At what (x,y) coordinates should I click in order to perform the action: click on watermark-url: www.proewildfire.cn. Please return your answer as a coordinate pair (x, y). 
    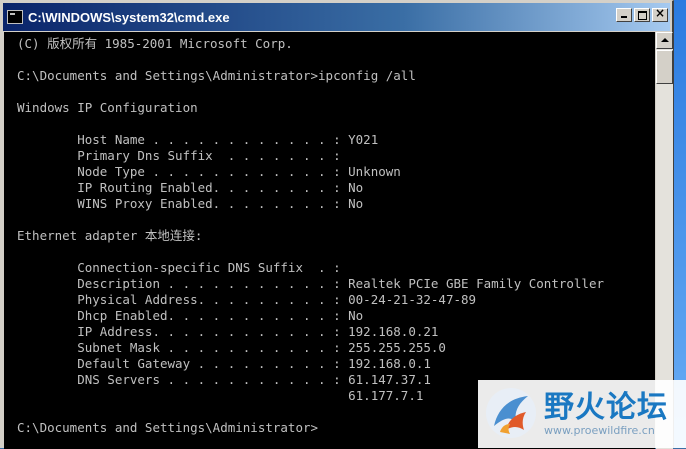
    Looking at the image, I should click on (599, 430).